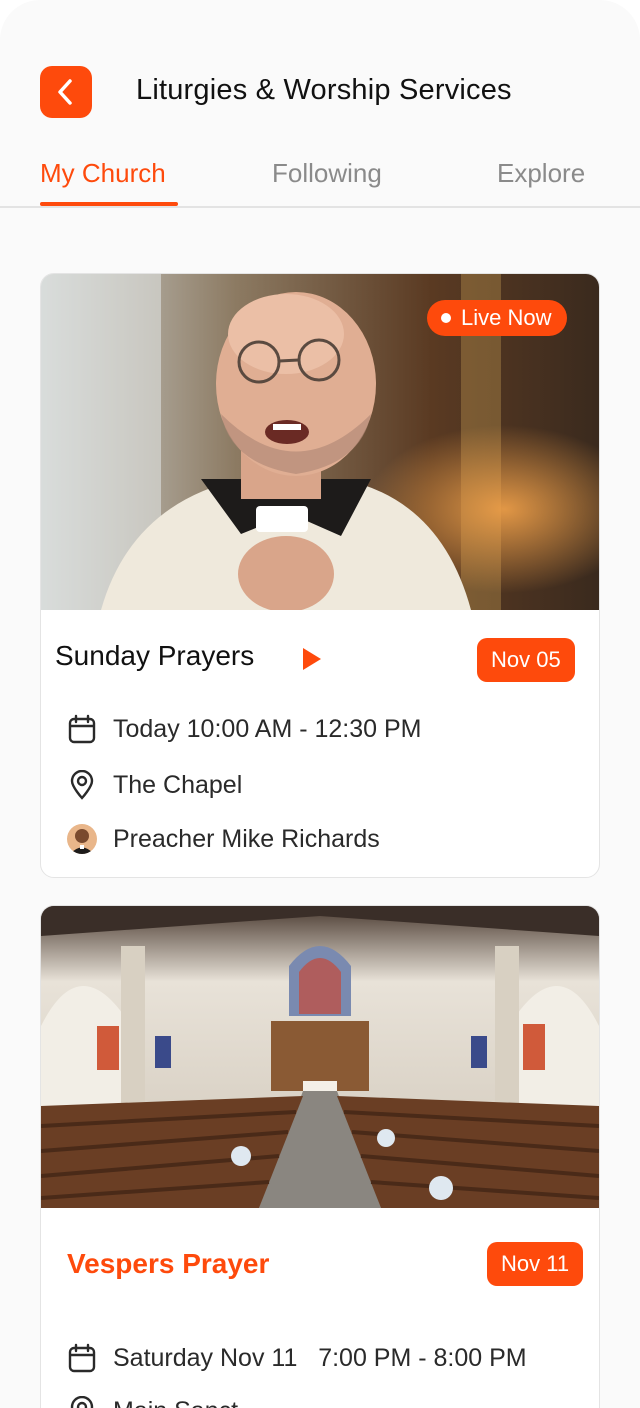 This screenshot has width=640, height=1408. I want to click on service-time: Saturday Nov 11 7:00 PM - 8:00 PM, so click(320, 1357).